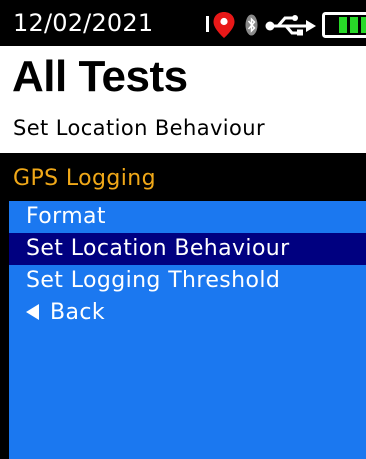 This screenshot has height=459, width=366. What do you see at coordinates (84, 178) in the screenshot?
I see `section-title: GPS Logging` at bounding box center [84, 178].